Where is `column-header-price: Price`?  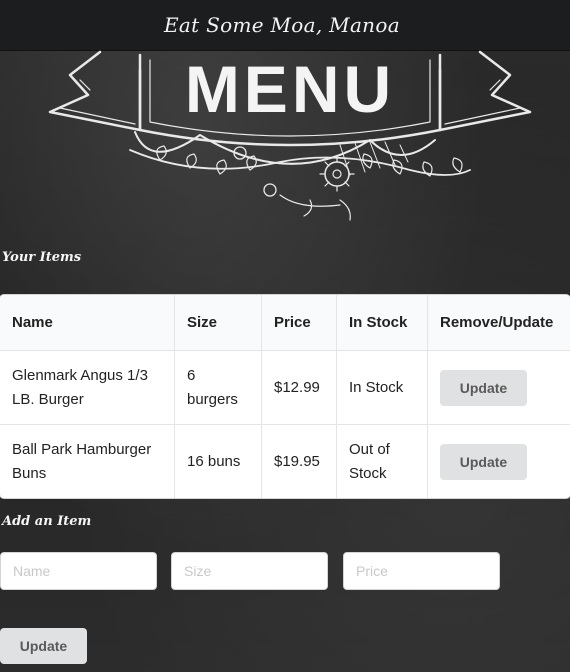
column-header-price: Price is located at coordinates (299, 323).